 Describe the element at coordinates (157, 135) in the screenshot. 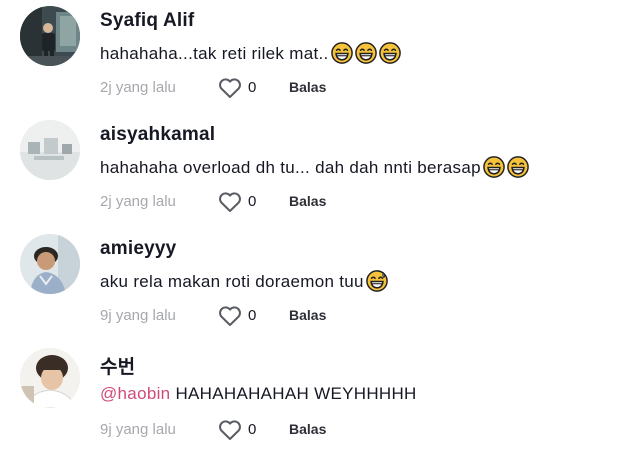

I see `comment-username: aisyahkamal` at that location.